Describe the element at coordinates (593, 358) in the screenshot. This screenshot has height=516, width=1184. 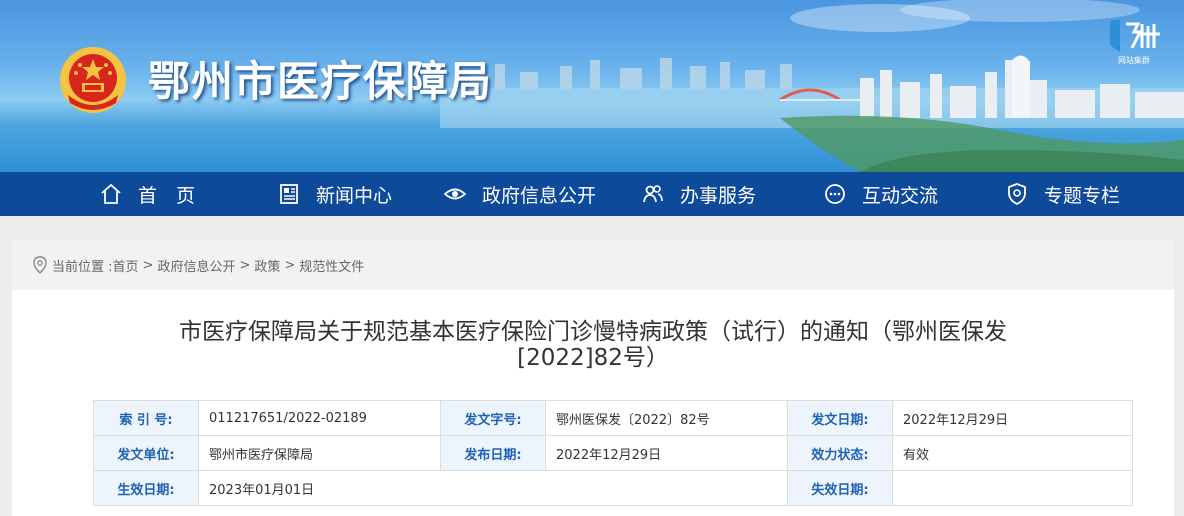
I see `document-title-line-2: [2022]82号）` at that location.